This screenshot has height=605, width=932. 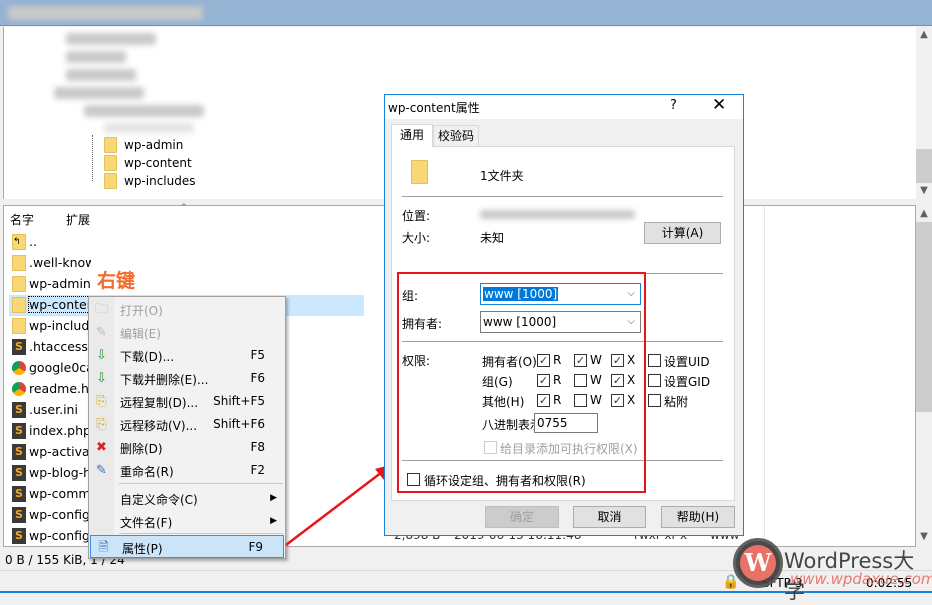 What do you see at coordinates (58, 346) in the screenshot?
I see `file-name: .htaccess` at bounding box center [58, 346].